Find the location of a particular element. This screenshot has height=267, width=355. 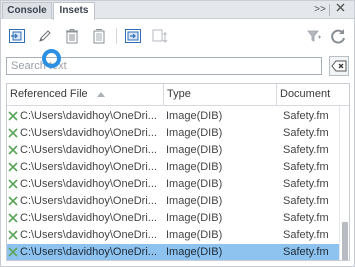

edit-inset-icon is located at coordinates (45, 36).